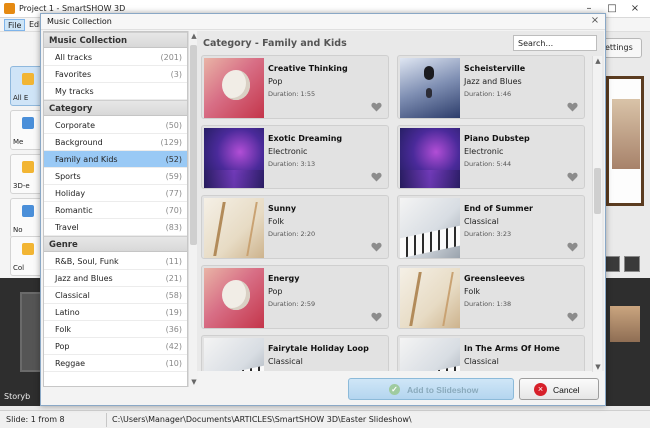  I want to click on track-card: Exotic Dreaming Electronic Duration: 3:13, so click(295, 157).